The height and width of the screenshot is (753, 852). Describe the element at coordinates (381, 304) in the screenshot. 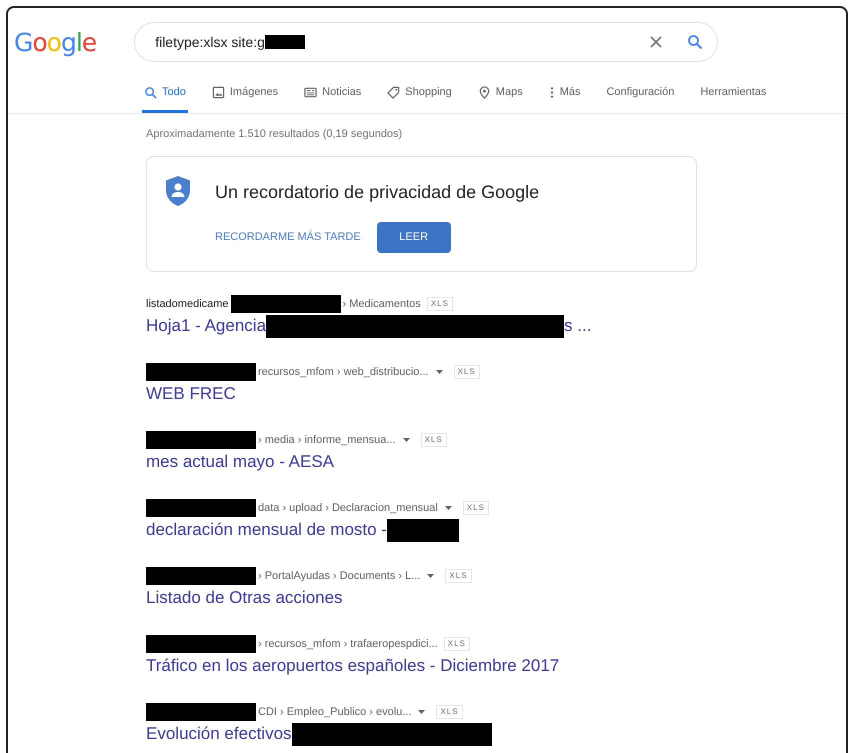

I see `result-url: › Medicamentos` at that location.